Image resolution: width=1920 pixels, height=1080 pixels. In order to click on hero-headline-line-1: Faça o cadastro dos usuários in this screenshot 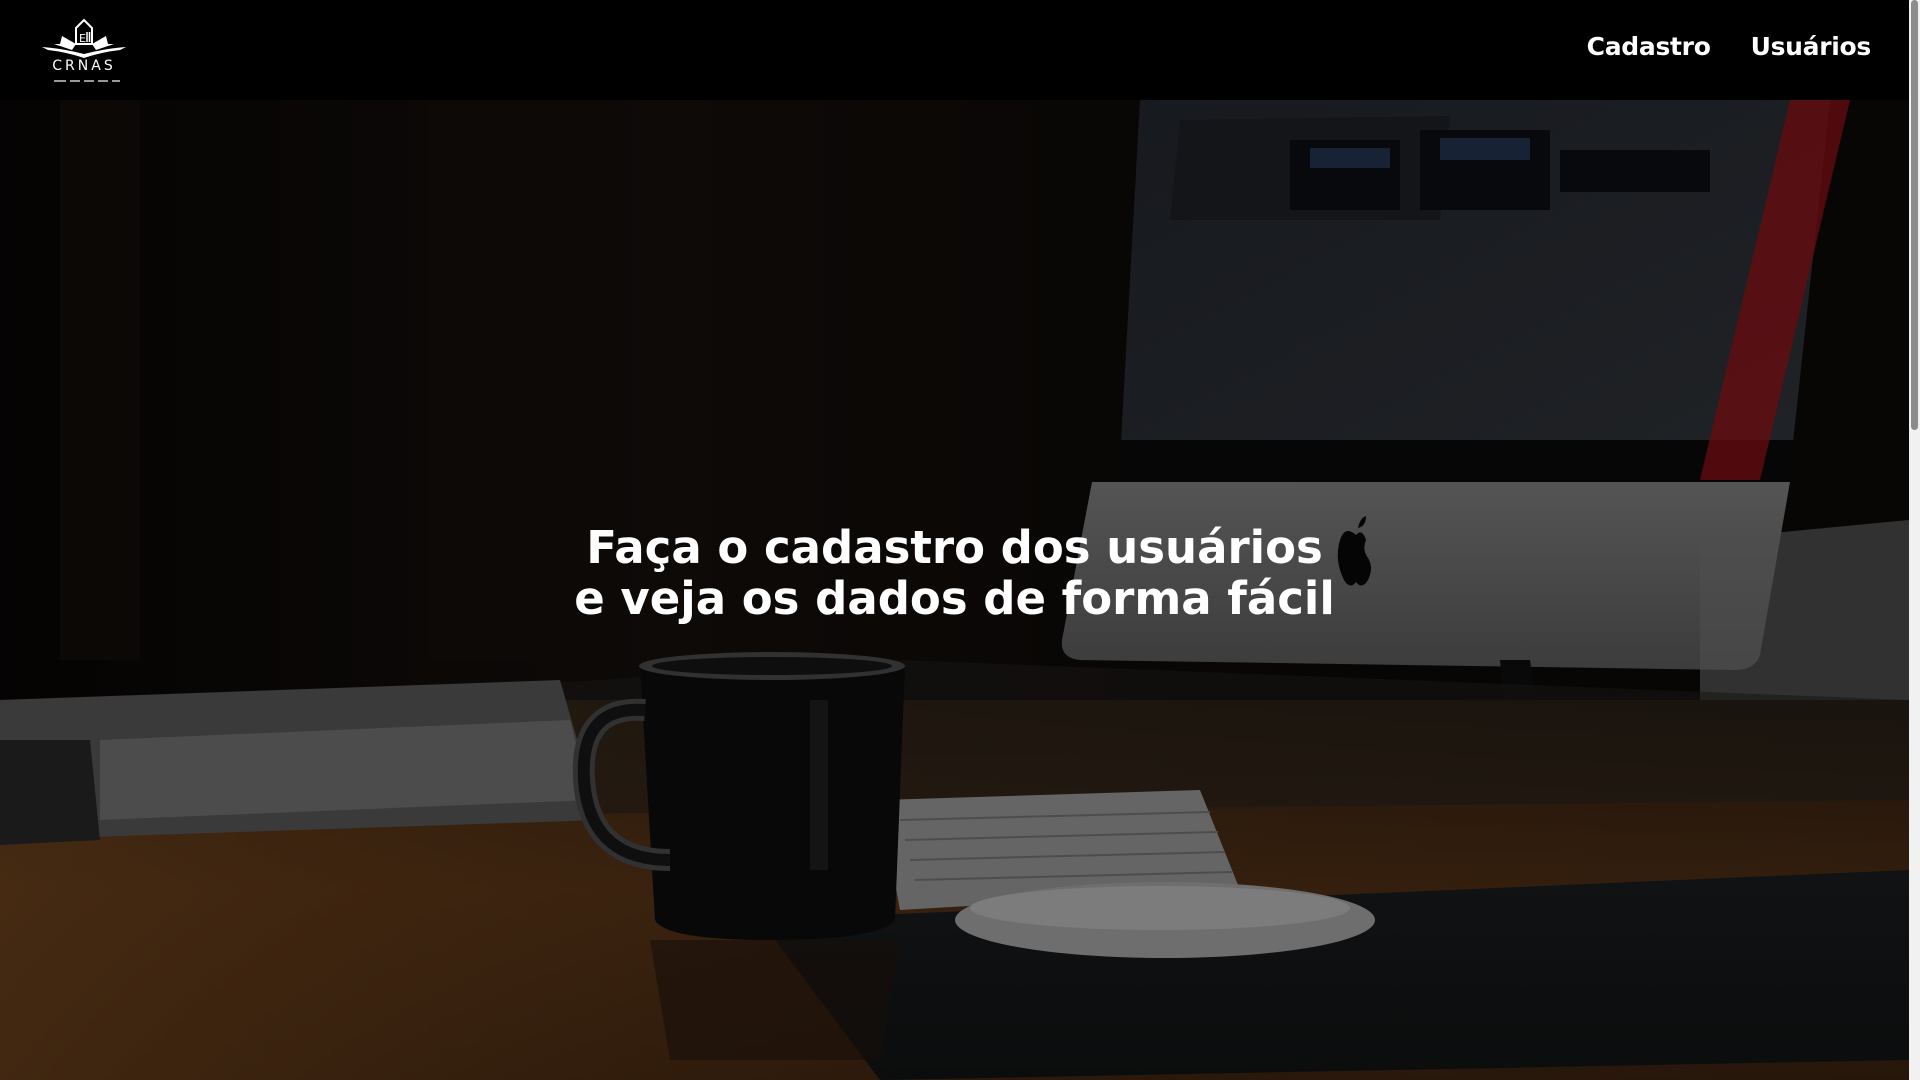, I will do `click(954, 548)`.